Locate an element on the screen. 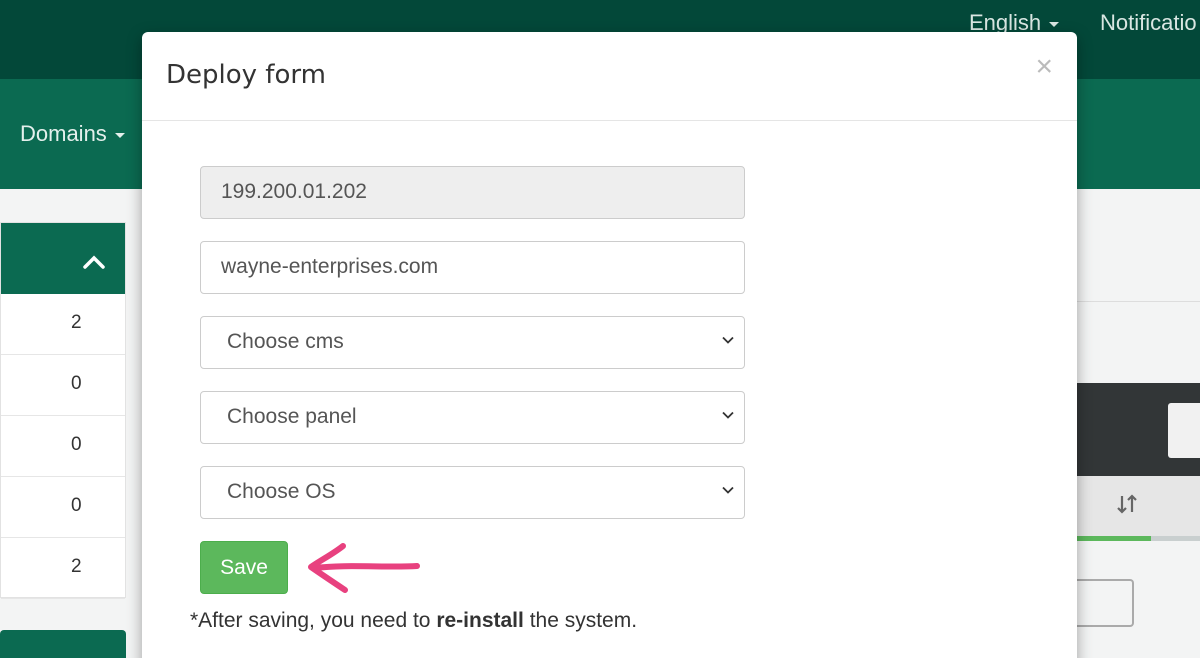  note-prefix: *After saving, you need to is located at coordinates (313, 620).